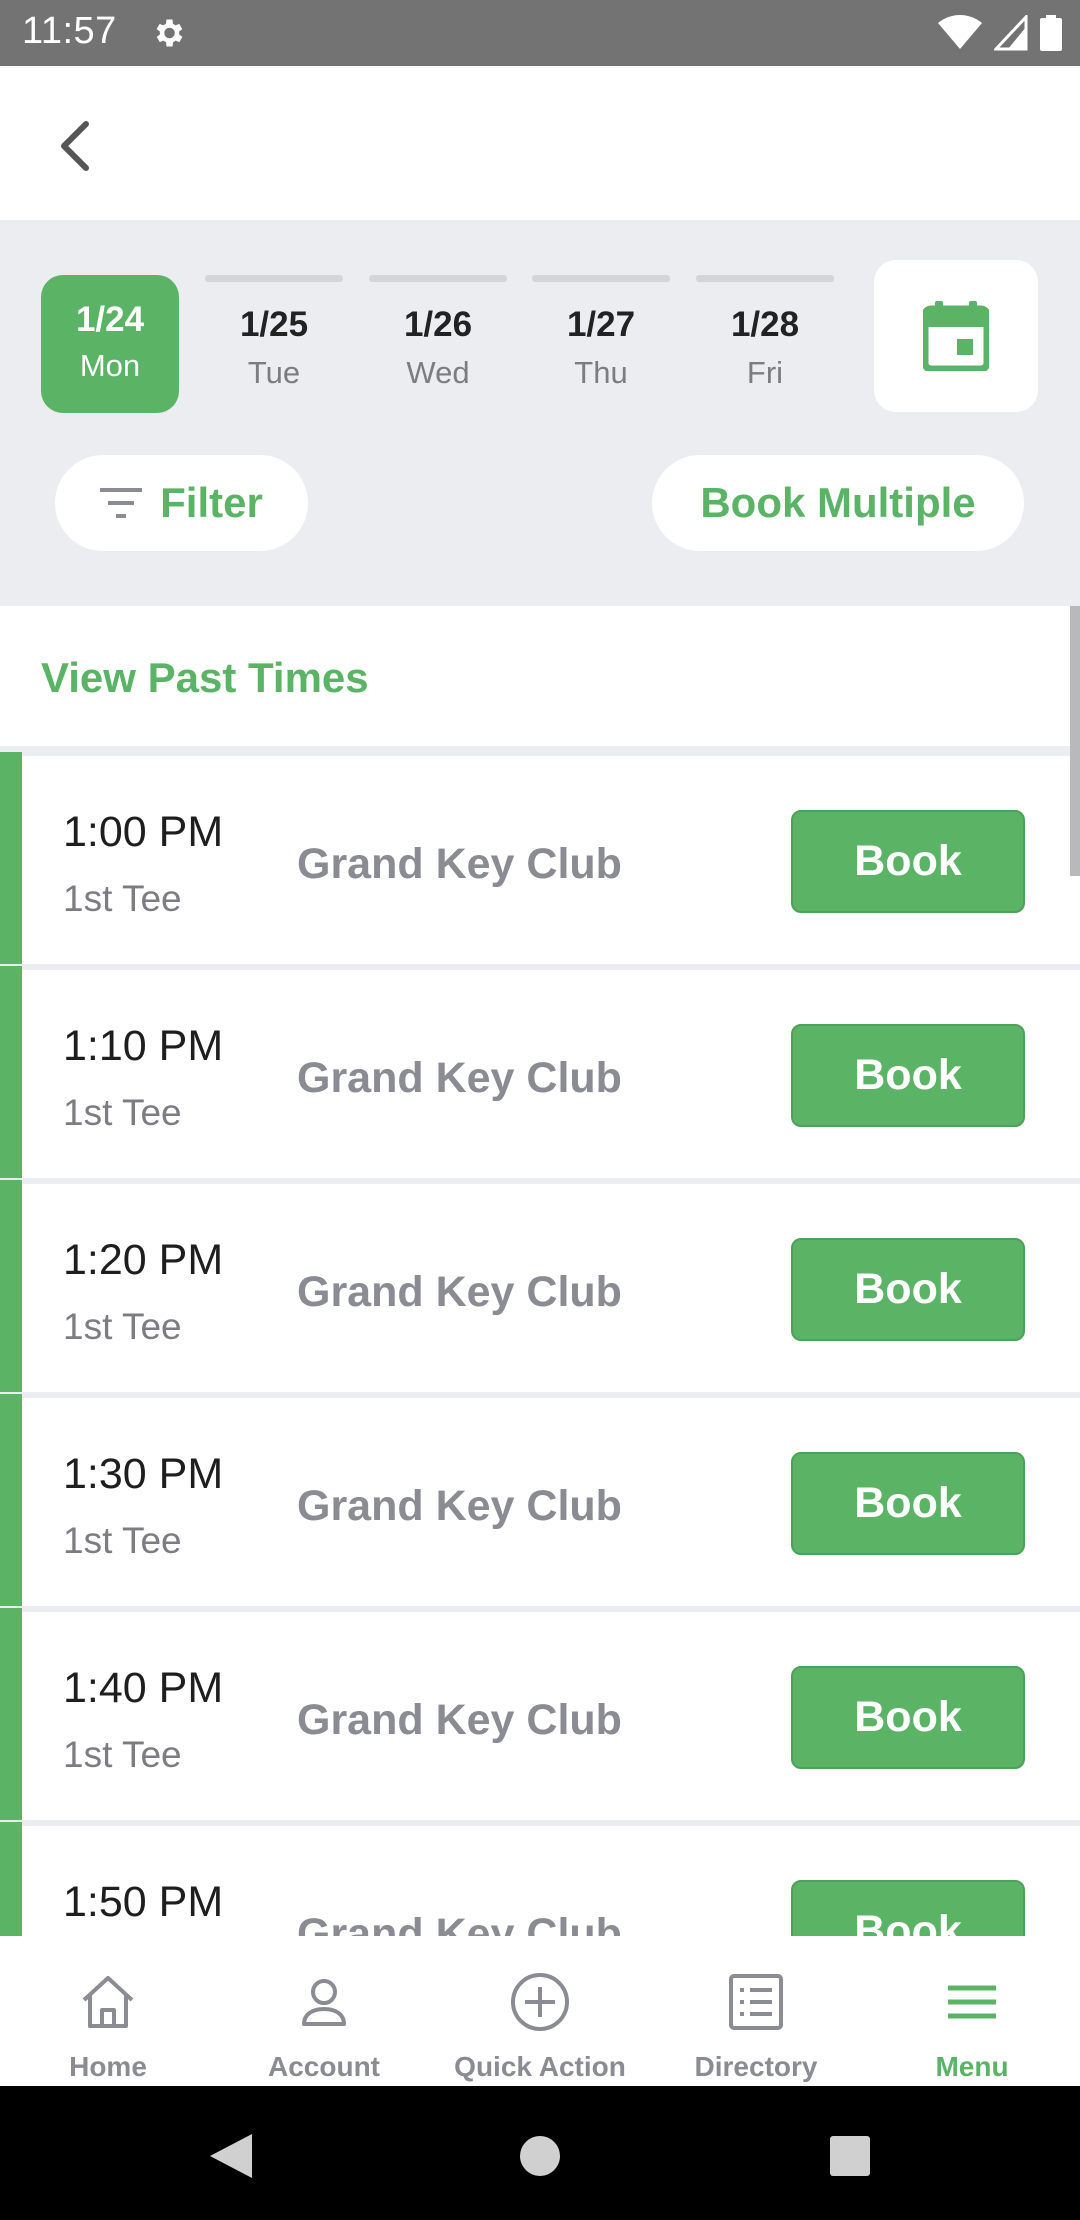 The width and height of the screenshot is (1080, 2220). I want to click on home-icon, so click(108, 2002).